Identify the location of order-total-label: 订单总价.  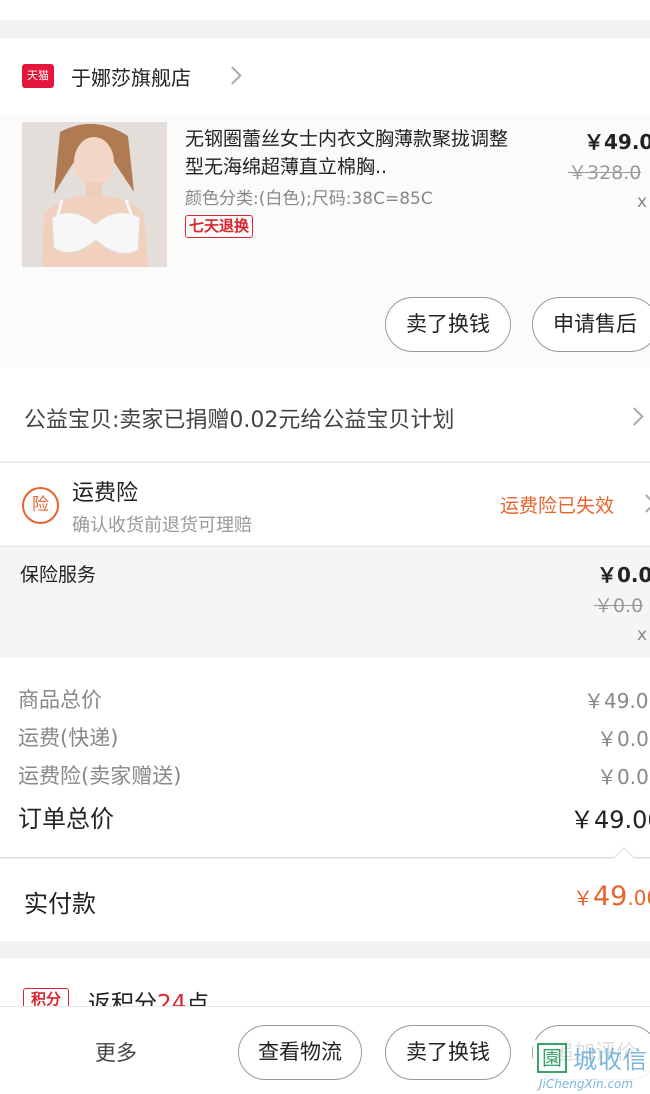
(66, 819).